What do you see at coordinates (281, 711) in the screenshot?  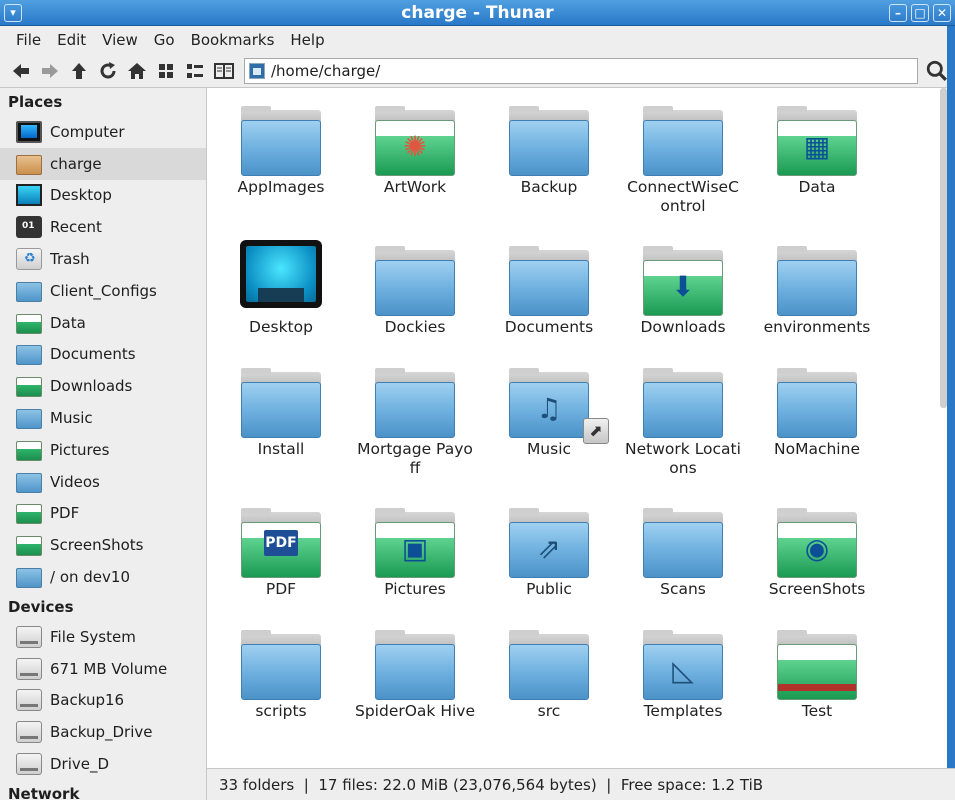 I see `file-label: scripts` at bounding box center [281, 711].